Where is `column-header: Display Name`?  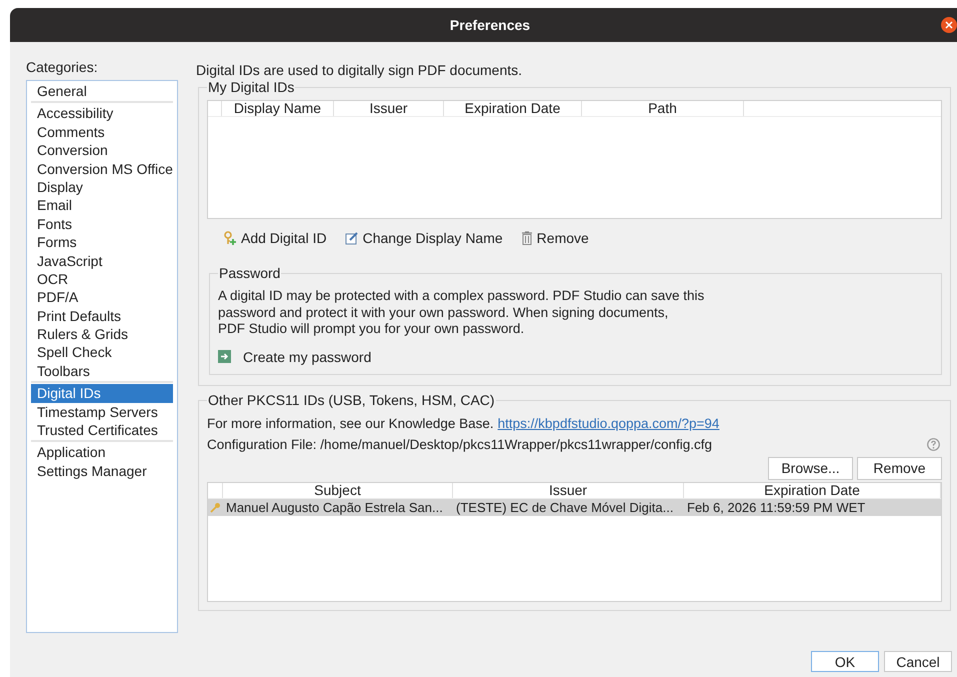
column-header: Display Name is located at coordinates (278, 108).